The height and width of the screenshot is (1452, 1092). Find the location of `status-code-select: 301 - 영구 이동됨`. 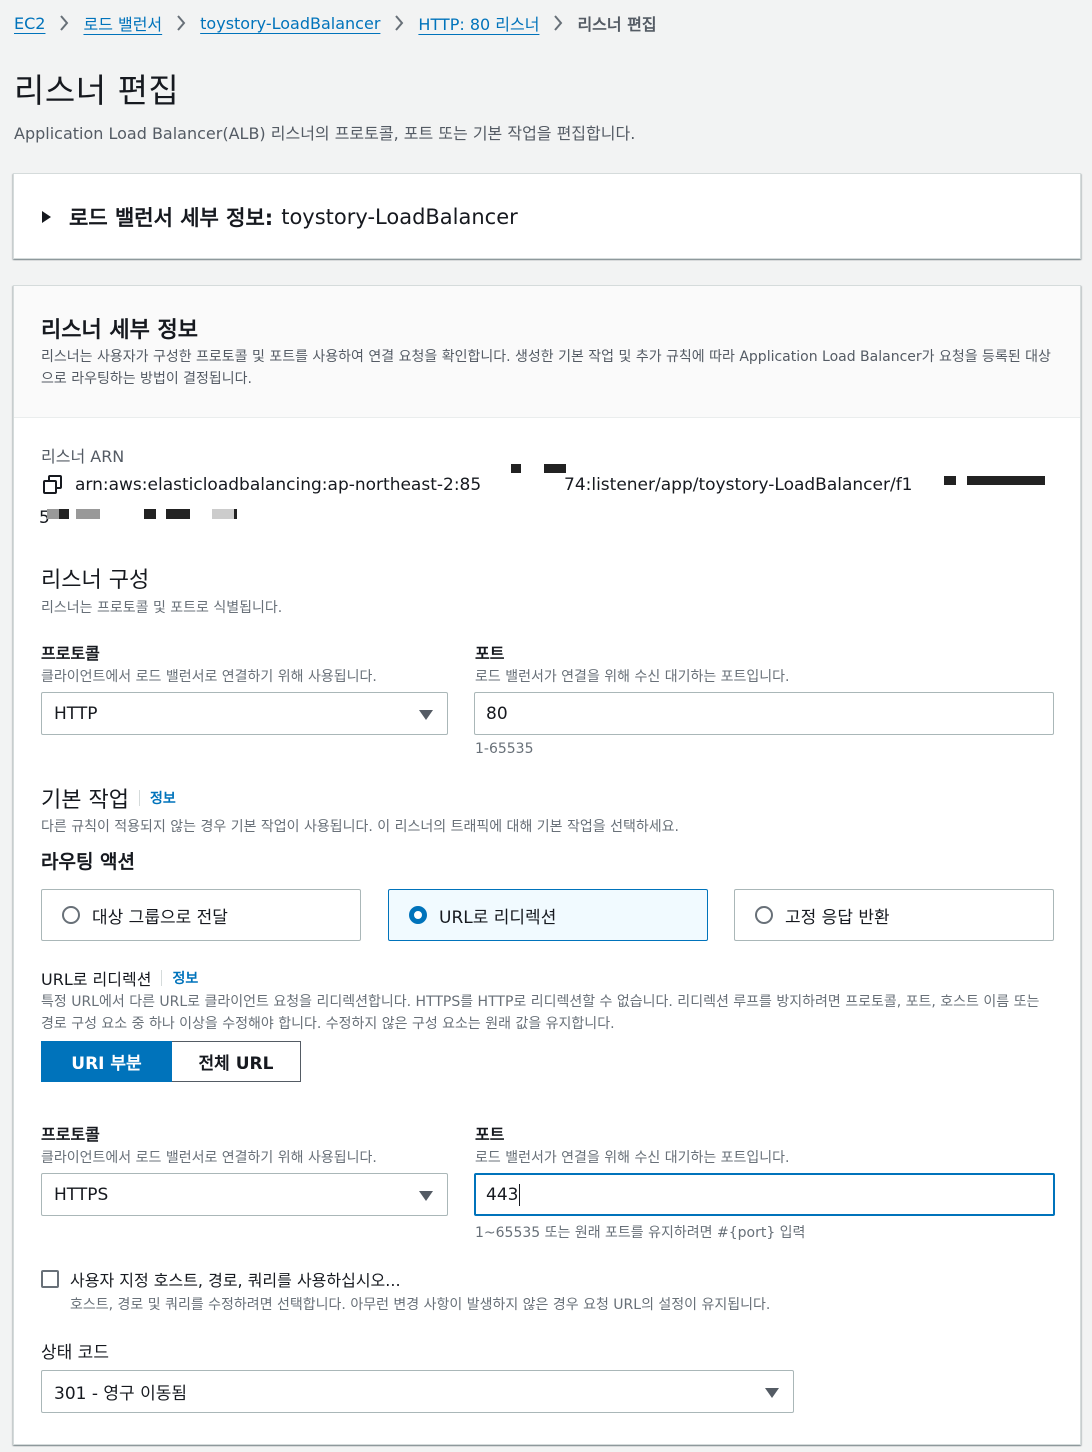

status-code-select: 301 - 영구 이동됨 is located at coordinates (417, 1391).